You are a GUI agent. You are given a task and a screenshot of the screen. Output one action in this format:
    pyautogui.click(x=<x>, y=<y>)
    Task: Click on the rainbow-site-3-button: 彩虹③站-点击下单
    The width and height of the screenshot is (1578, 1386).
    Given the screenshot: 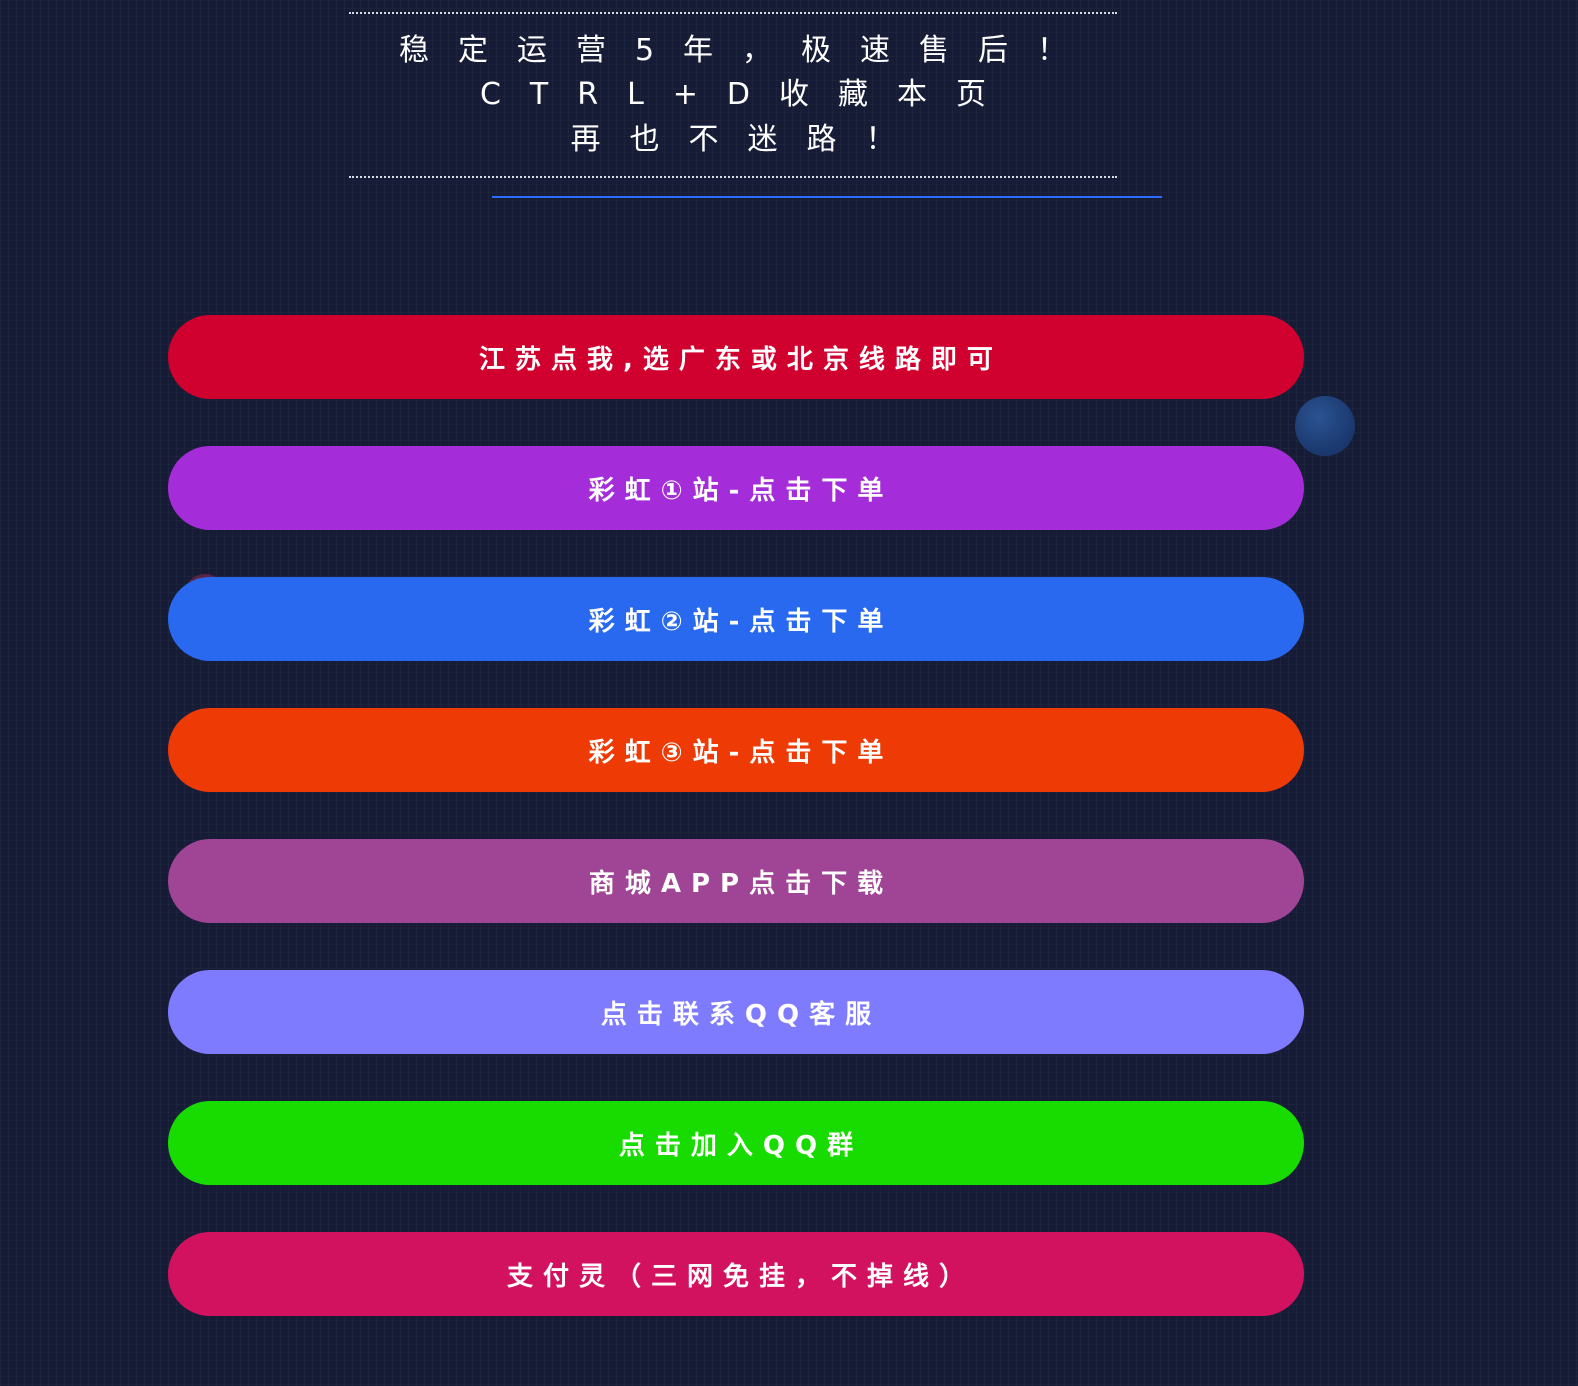 What is the action you would take?
    pyautogui.click(x=736, y=750)
    